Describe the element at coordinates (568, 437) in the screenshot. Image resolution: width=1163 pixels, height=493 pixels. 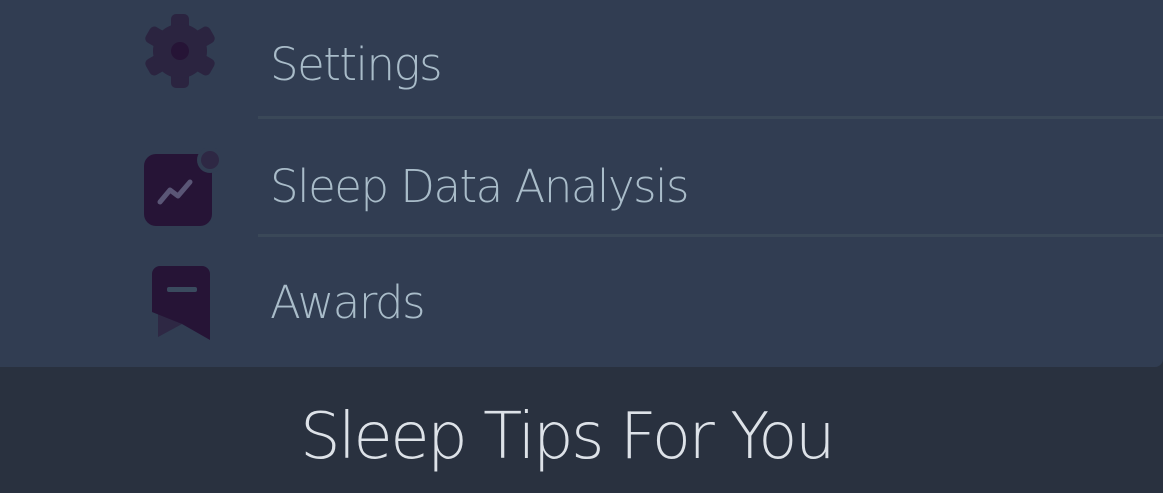
I see `sleep-tips-title: Sleep Tips For You` at that location.